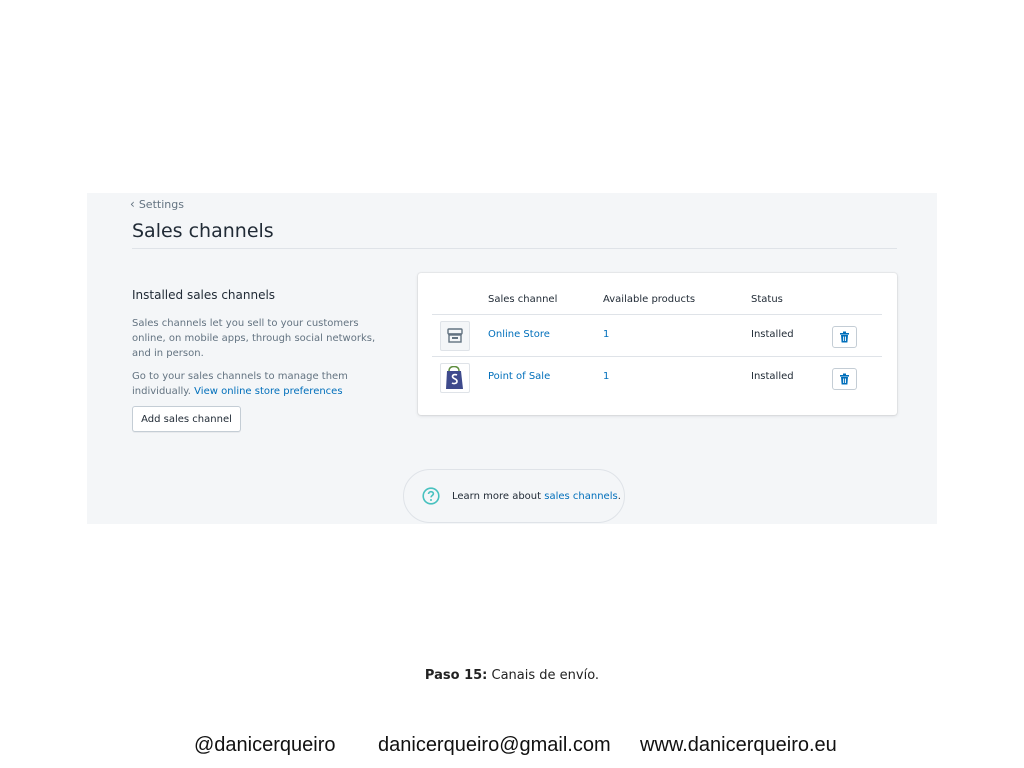 The image size is (1024, 768). I want to click on header-divider, so click(514, 248).